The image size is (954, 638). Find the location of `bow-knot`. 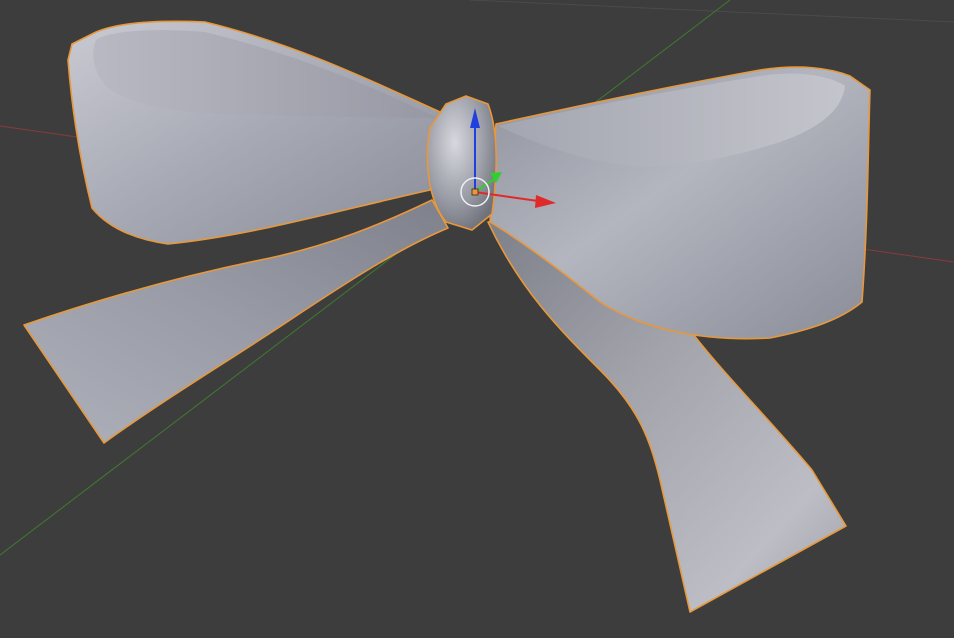

bow-knot is located at coordinates (461, 163).